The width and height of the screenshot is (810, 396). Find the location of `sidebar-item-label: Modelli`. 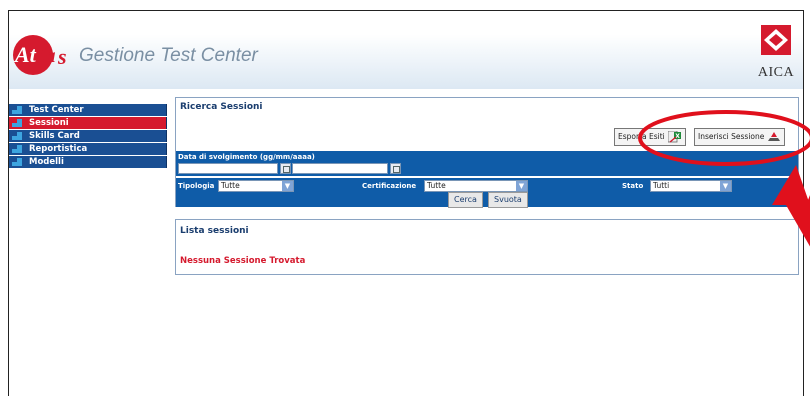

sidebar-item-label: Modelli is located at coordinates (46, 162).